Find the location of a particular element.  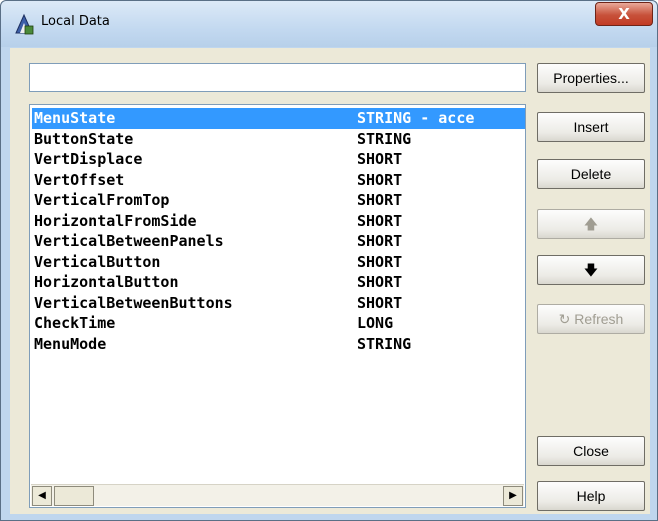

list-item-name: VertOffset is located at coordinates (79, 179).